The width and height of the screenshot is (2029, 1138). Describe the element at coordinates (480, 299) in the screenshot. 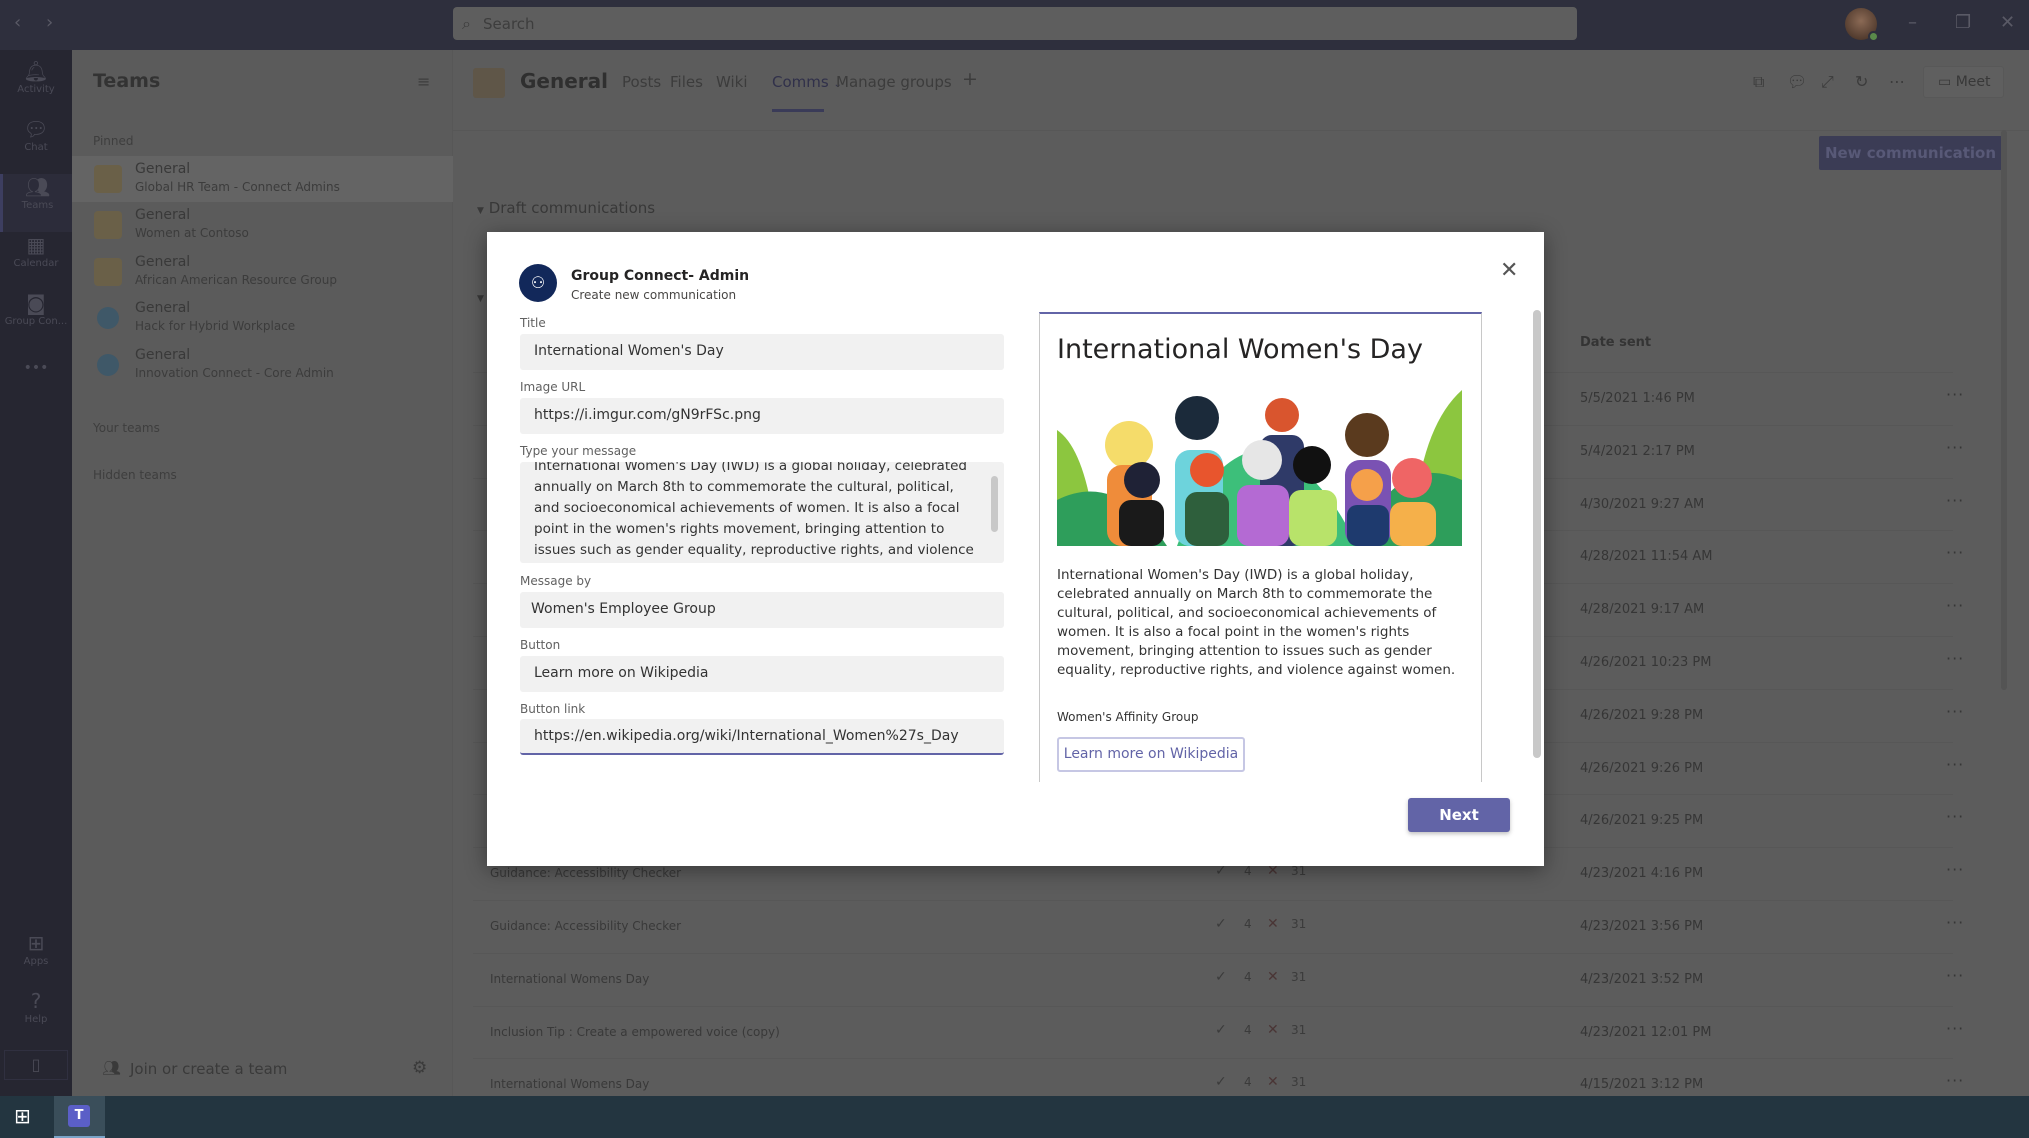

I see `caret-down-icon: ▼` at that location.